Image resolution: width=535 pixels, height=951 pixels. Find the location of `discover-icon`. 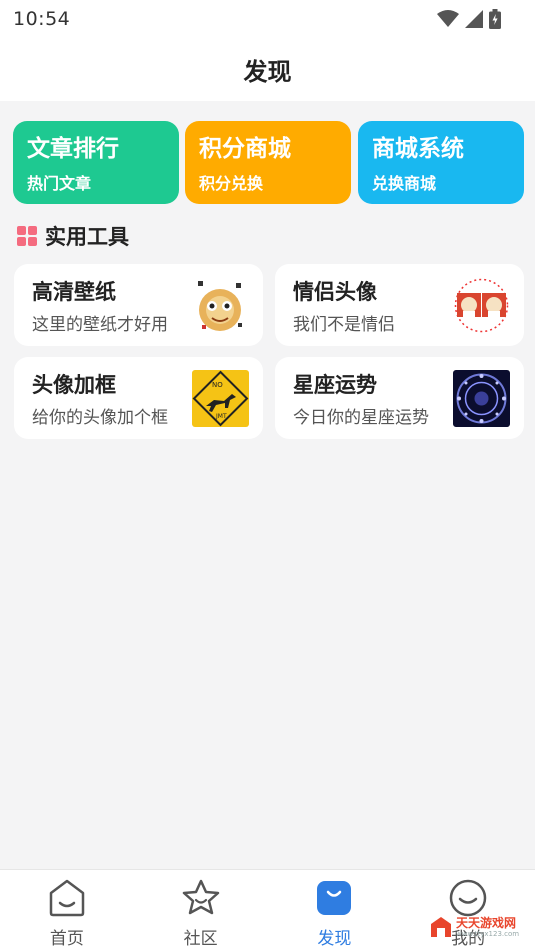

discover-icon is located at coordinates (334, 898).